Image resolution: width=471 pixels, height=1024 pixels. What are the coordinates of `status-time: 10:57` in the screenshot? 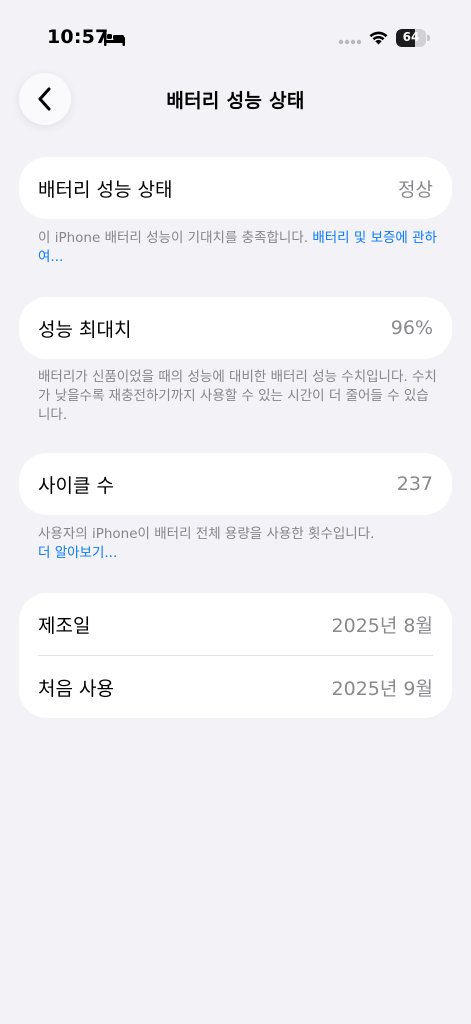 It's located at (78, 37).